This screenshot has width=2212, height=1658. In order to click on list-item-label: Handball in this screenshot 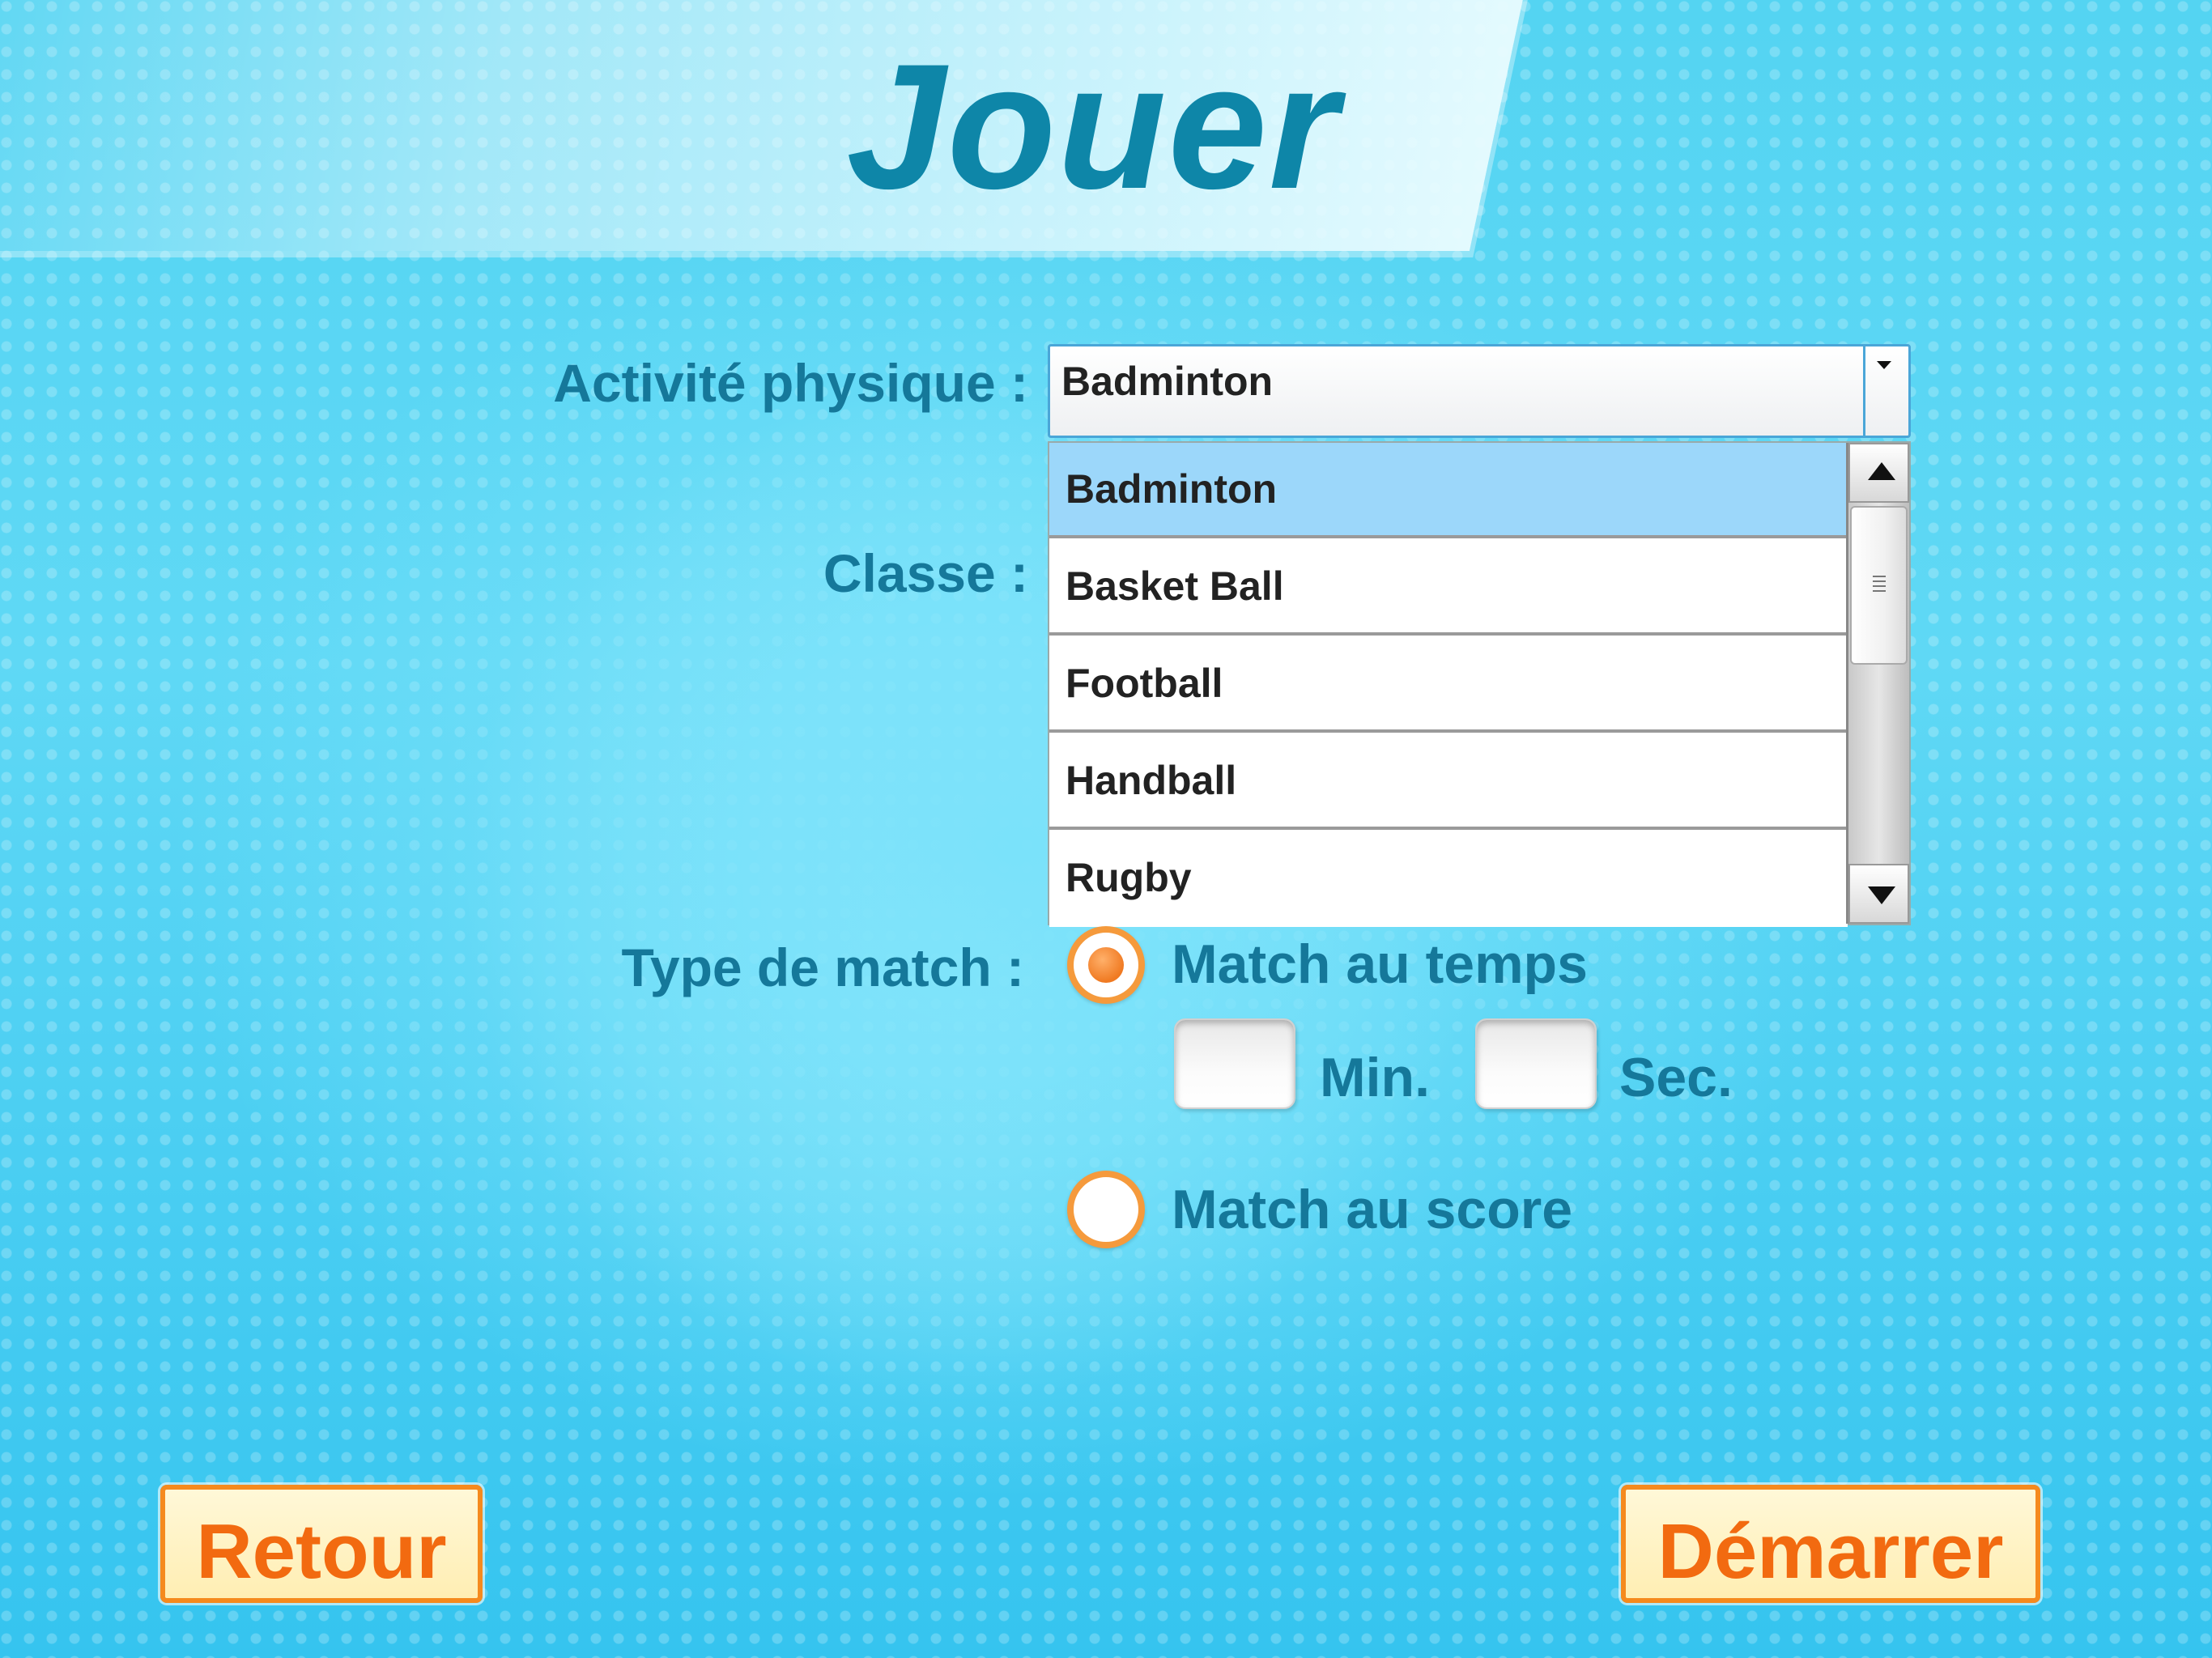, I will do `click(1152, 780)`.